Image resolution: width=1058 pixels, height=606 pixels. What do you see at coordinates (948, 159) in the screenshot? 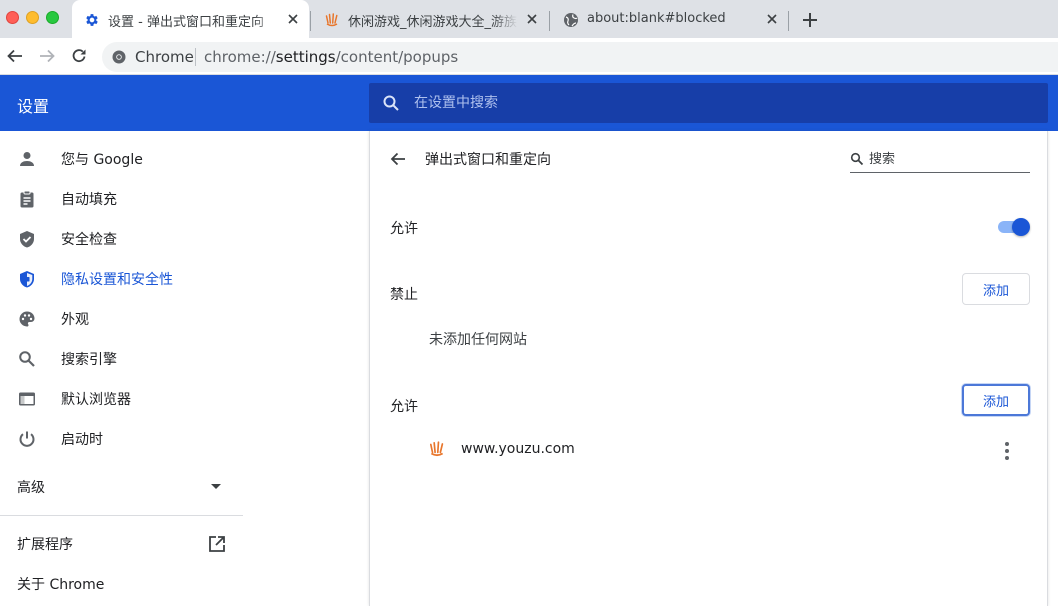
I see `subpage-search-input` at bounding box center [948, 159].